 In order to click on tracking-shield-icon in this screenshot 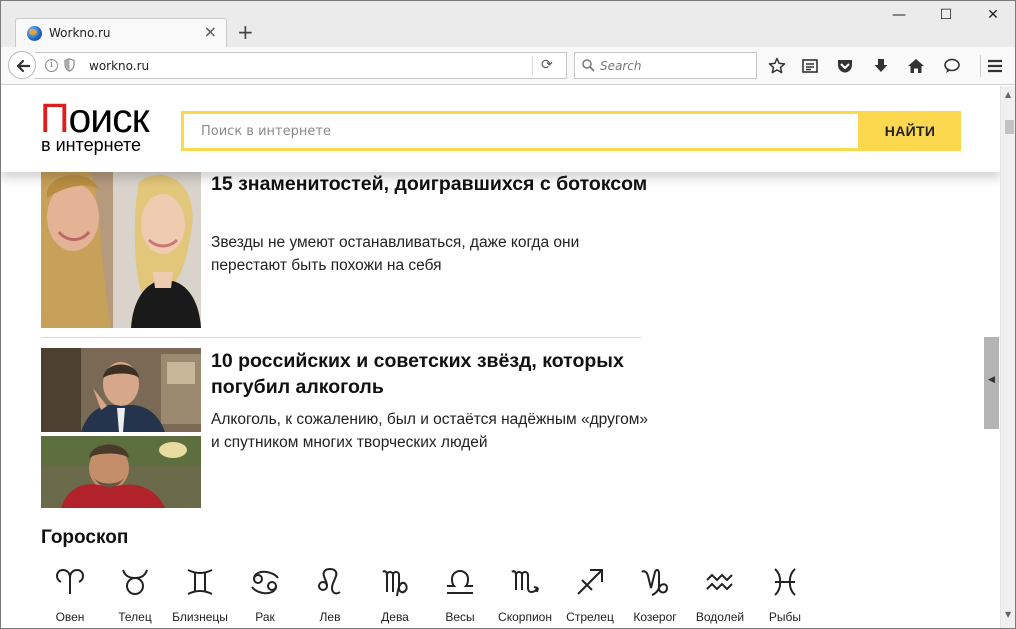, I will do `click(69, 65)`.